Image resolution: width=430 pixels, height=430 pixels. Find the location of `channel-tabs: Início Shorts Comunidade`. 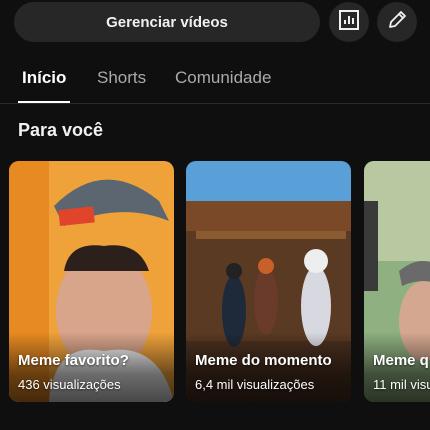

channel-tabs: Início Shorts Comunidade is located at coordinates (215, 80).